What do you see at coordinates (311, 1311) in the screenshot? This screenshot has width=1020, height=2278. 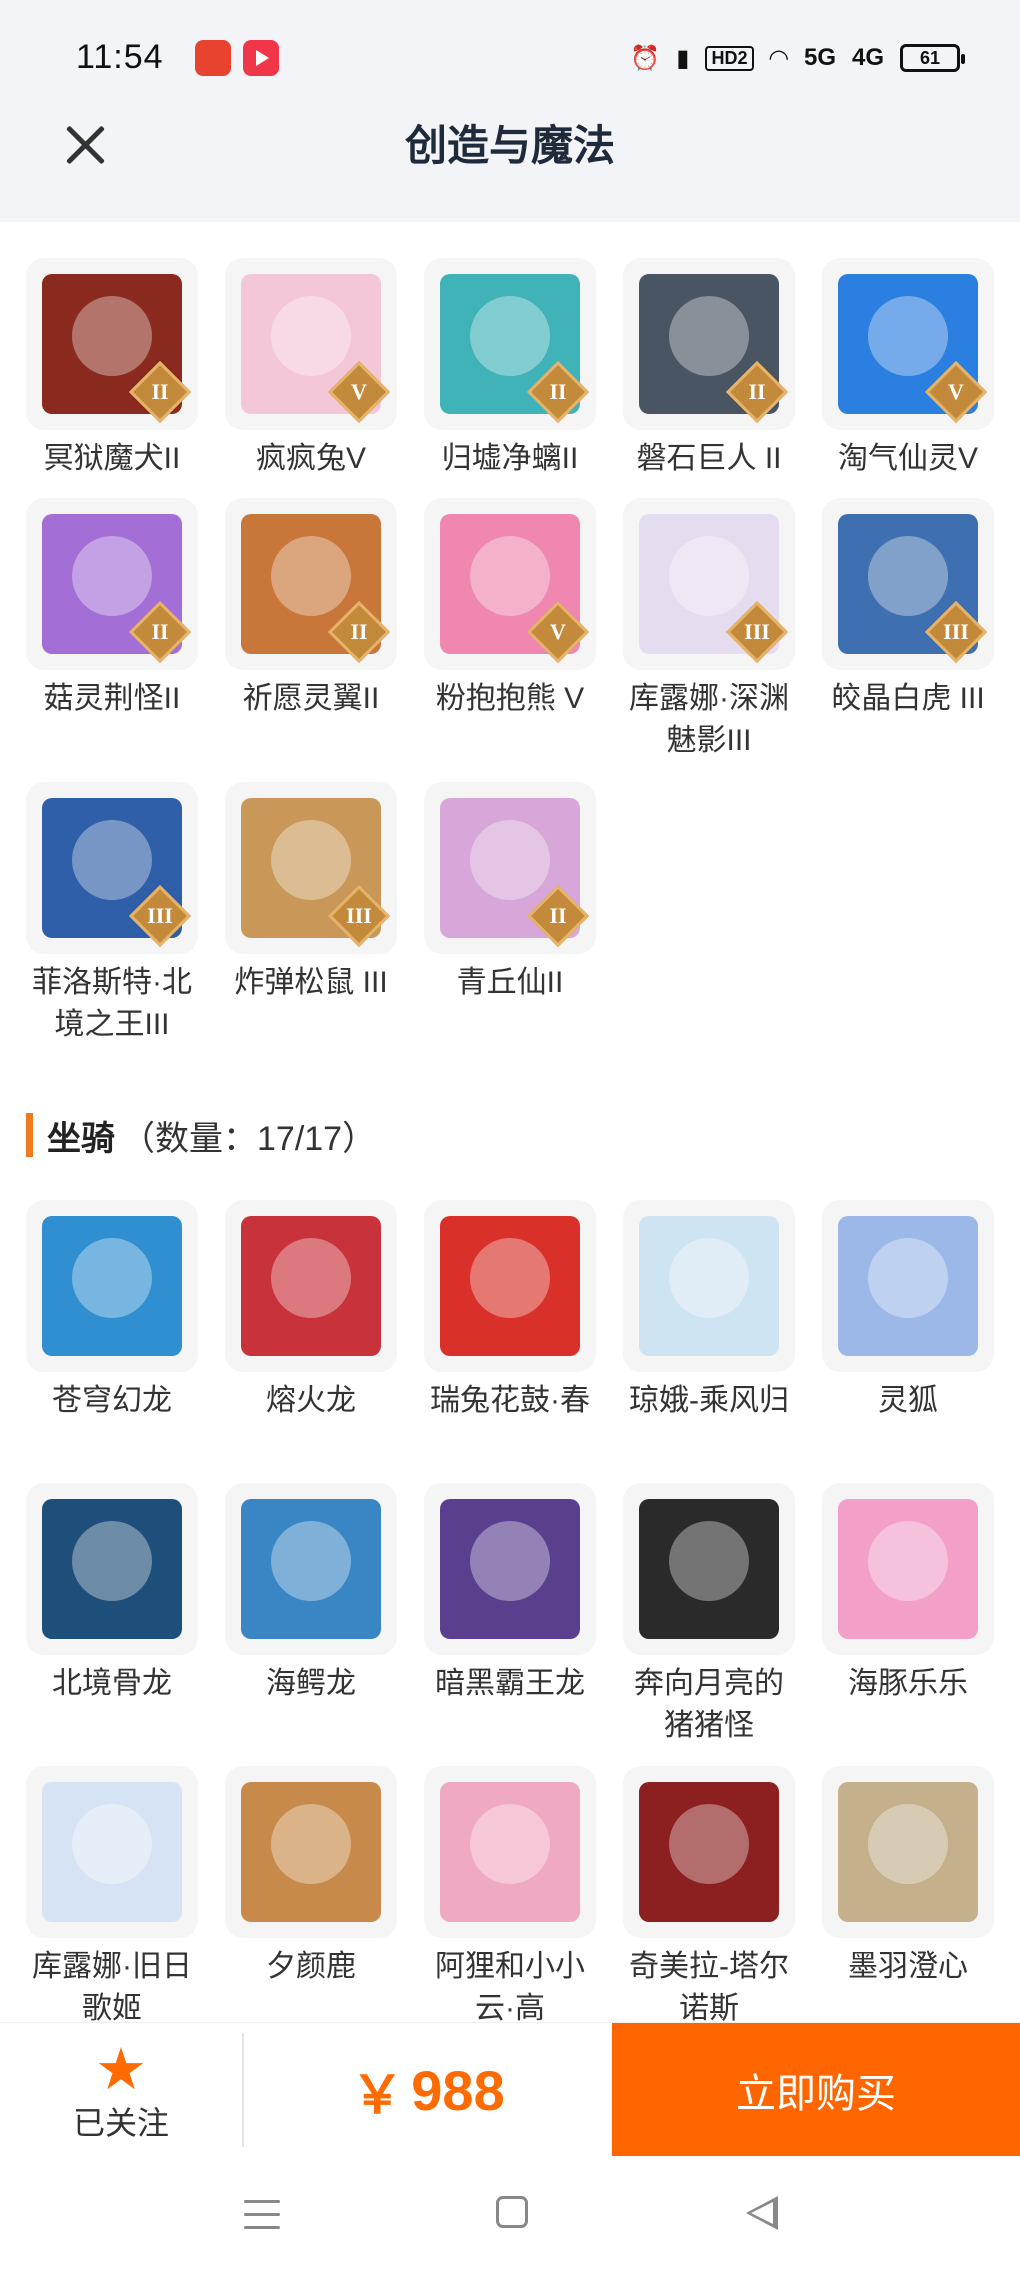 I see `grid-item: 熔火龙` at bounding box center [311, 1311].